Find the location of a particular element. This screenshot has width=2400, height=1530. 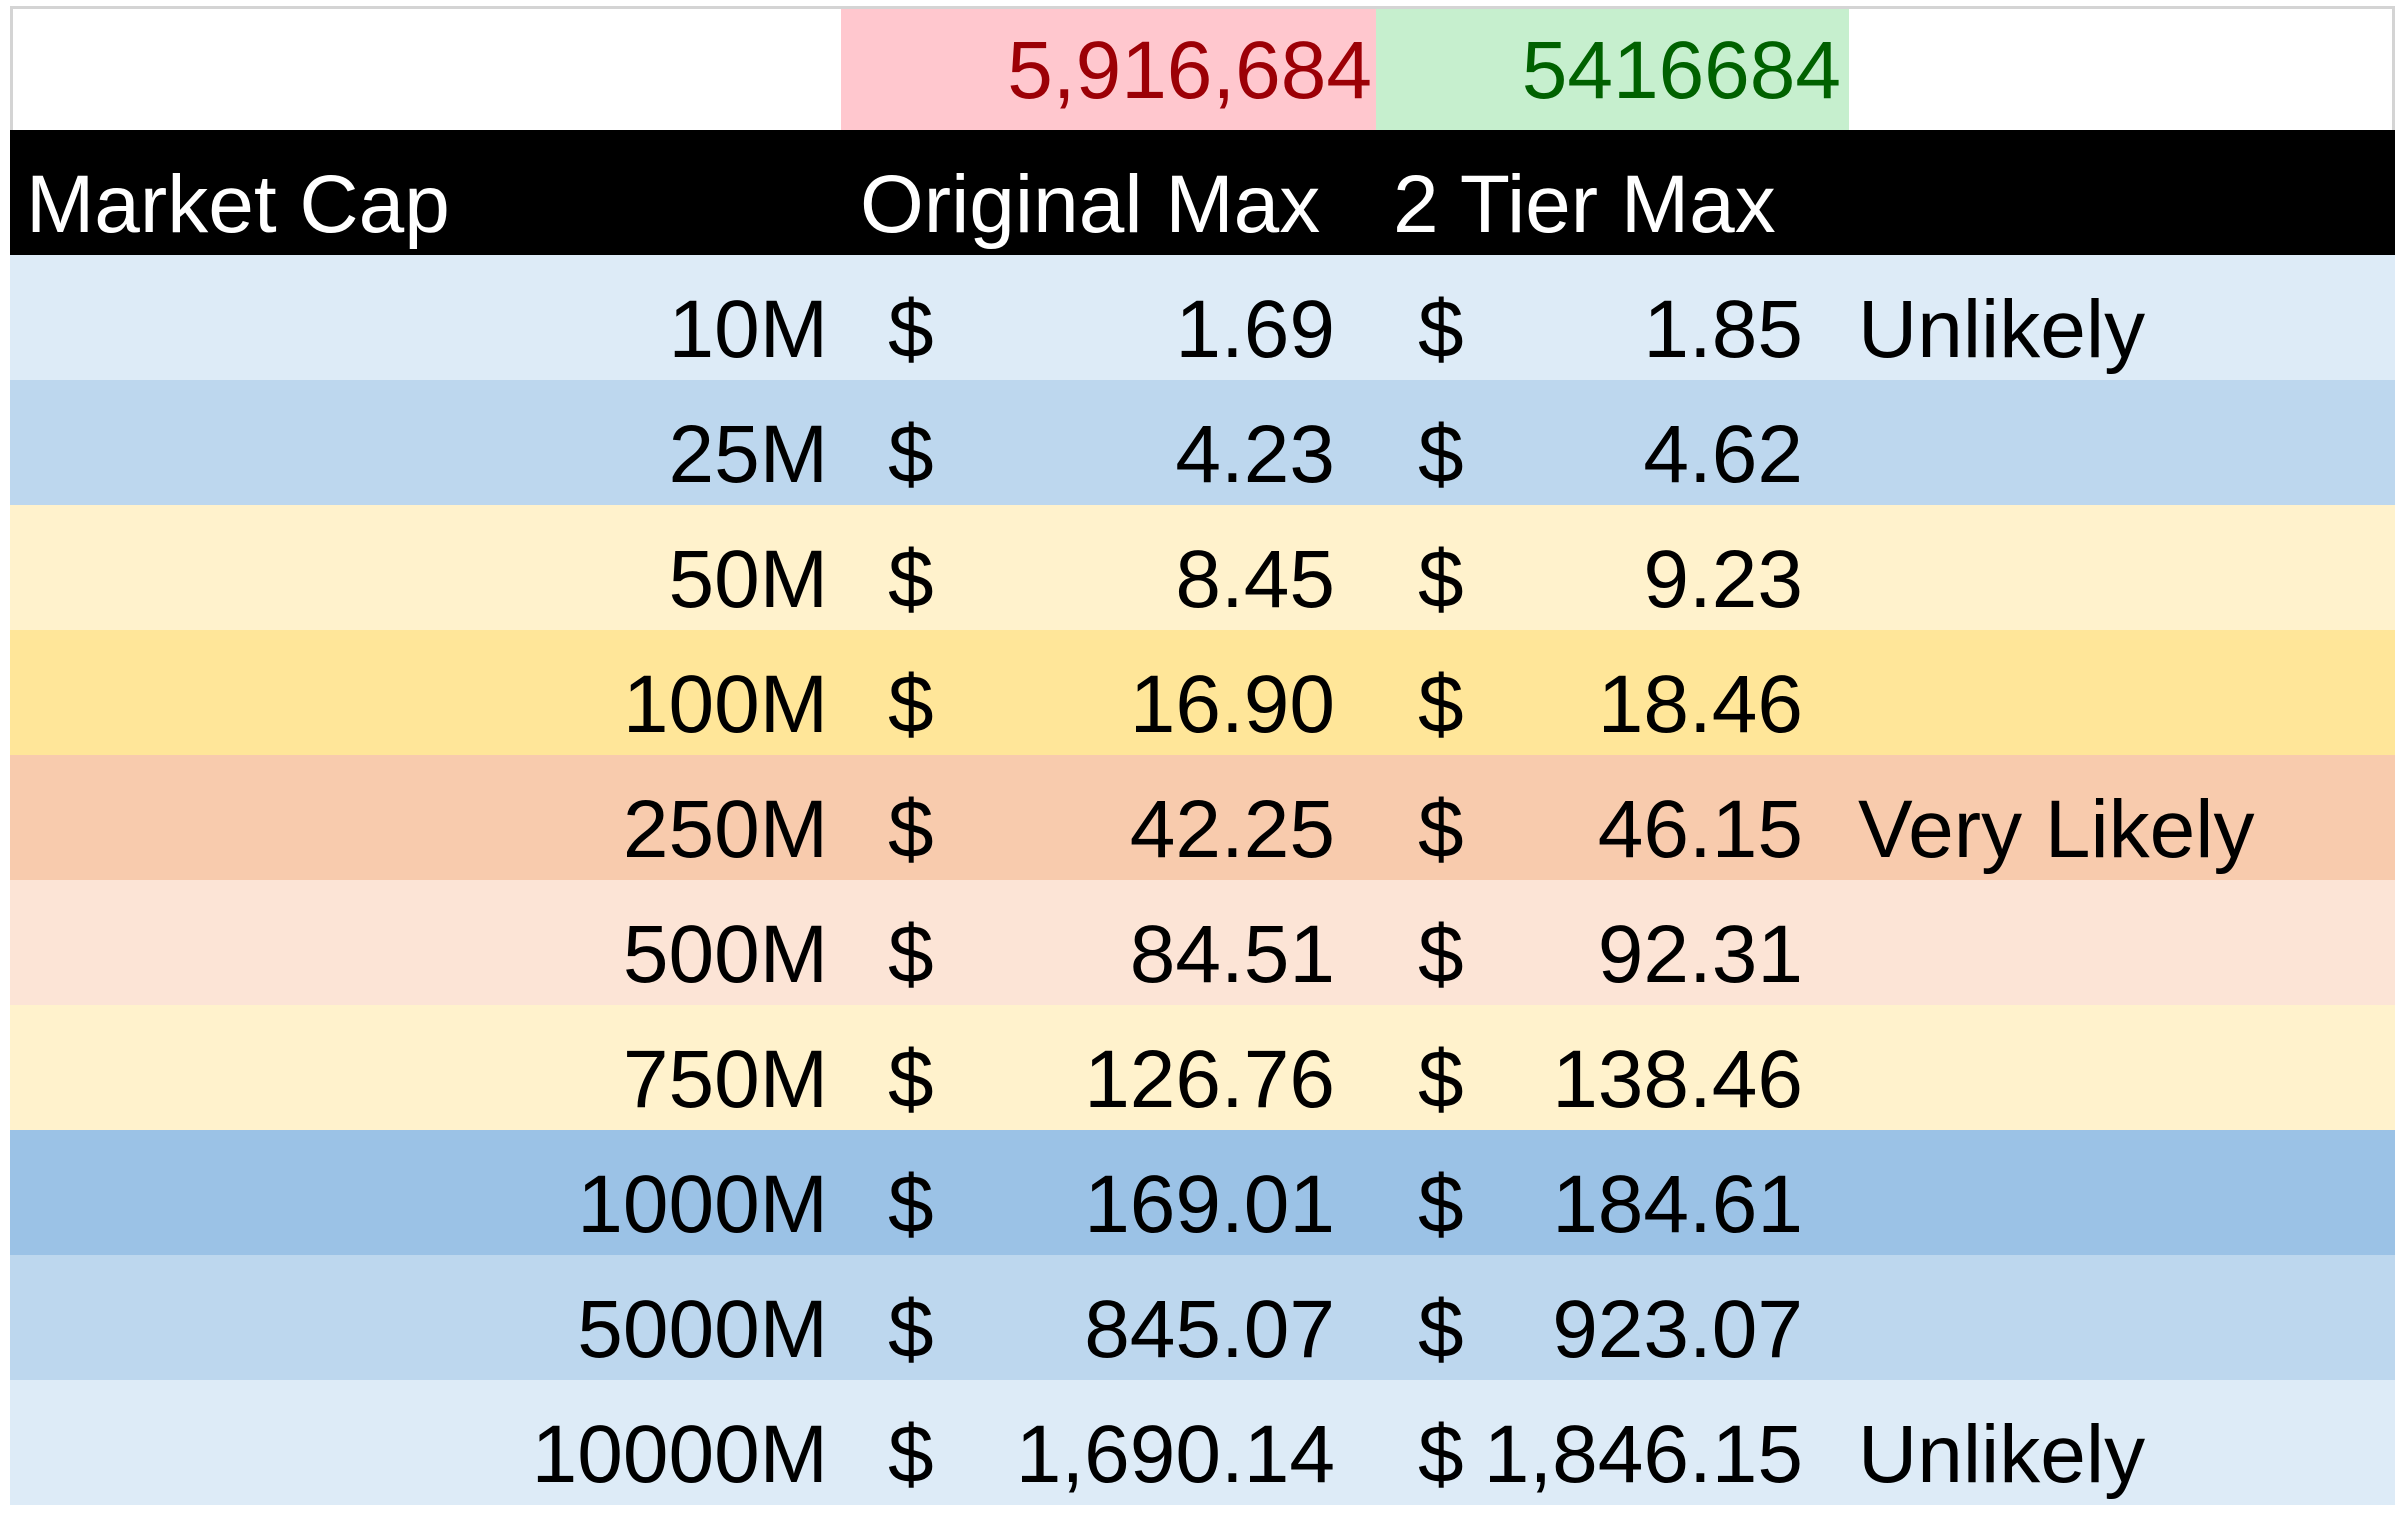

original-max-cell: 1,690.14 is located at coordinates (1142, 1442).